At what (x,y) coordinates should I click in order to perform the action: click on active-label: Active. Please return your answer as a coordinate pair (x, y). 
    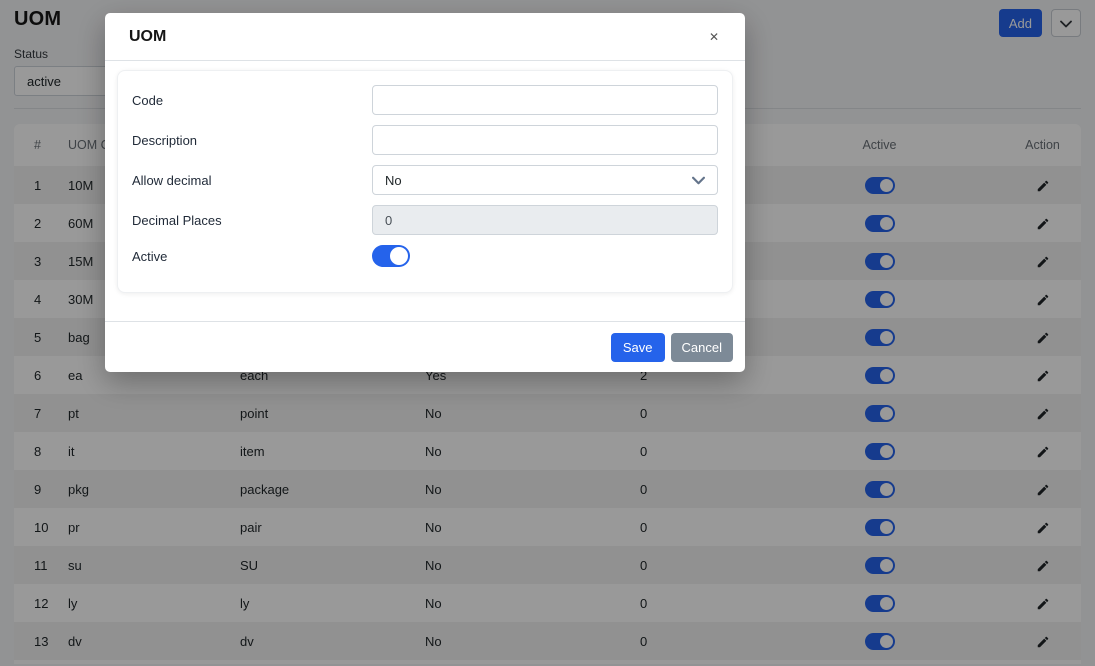
    Looking at the image, I should click on (150, 256).